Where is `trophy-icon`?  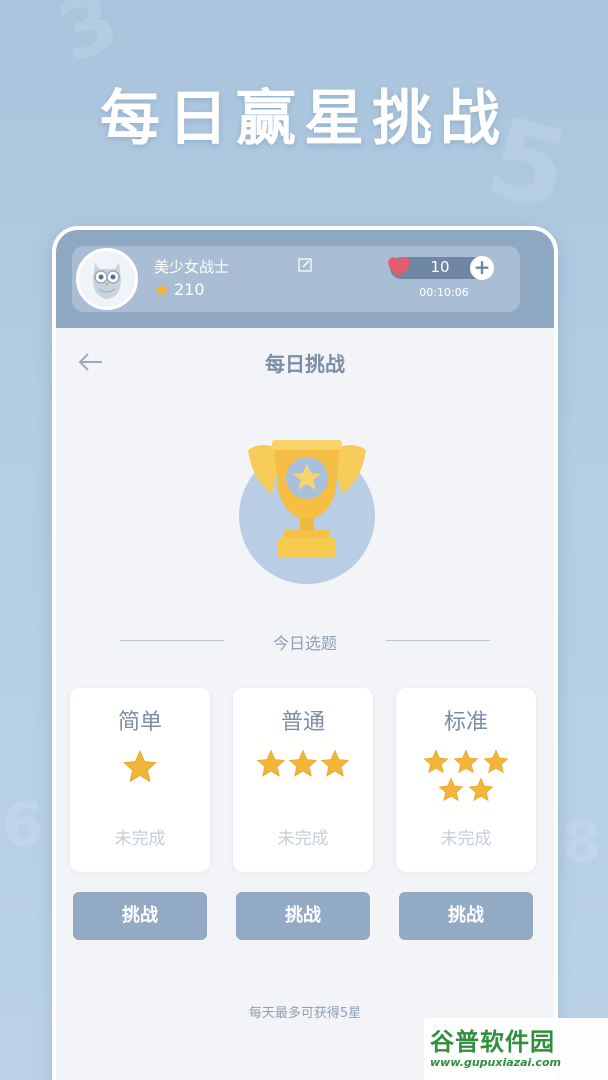 trophy-icon is located at coordinates (307, 512).